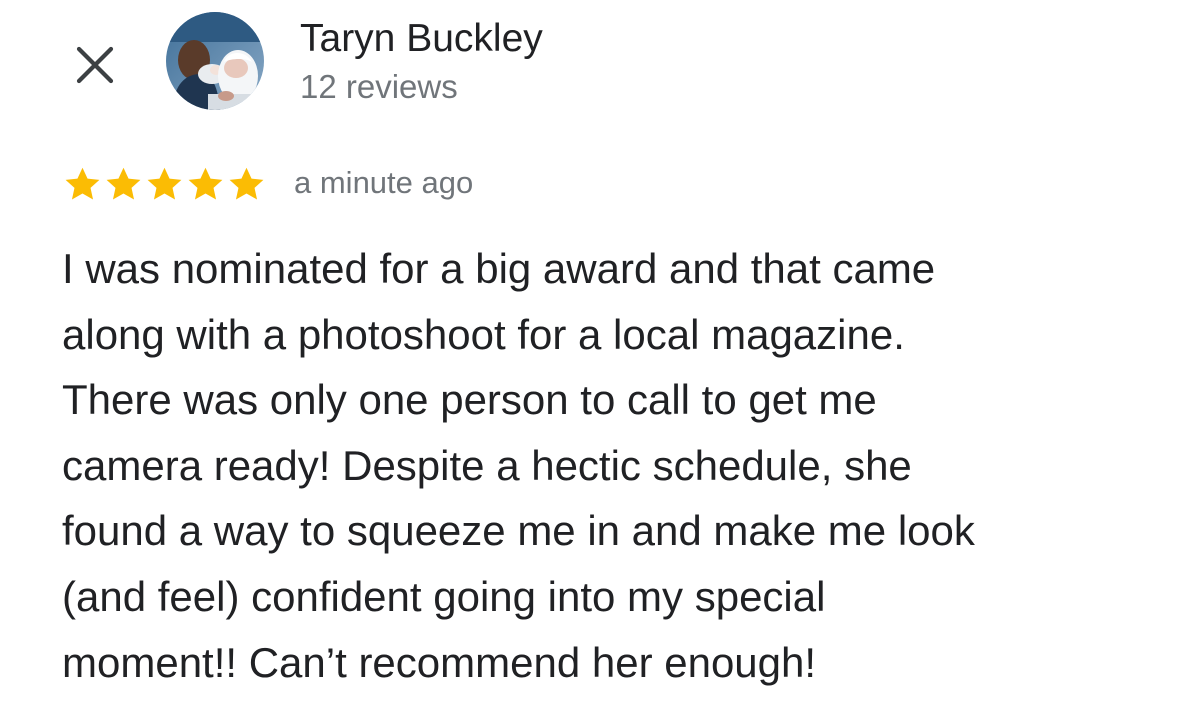 The width and height of the screenshot is (1179, 717). Describe the element at coordinates (384, 182) in the screenshot. I see `review-timestamp: a minute ago` at that location.